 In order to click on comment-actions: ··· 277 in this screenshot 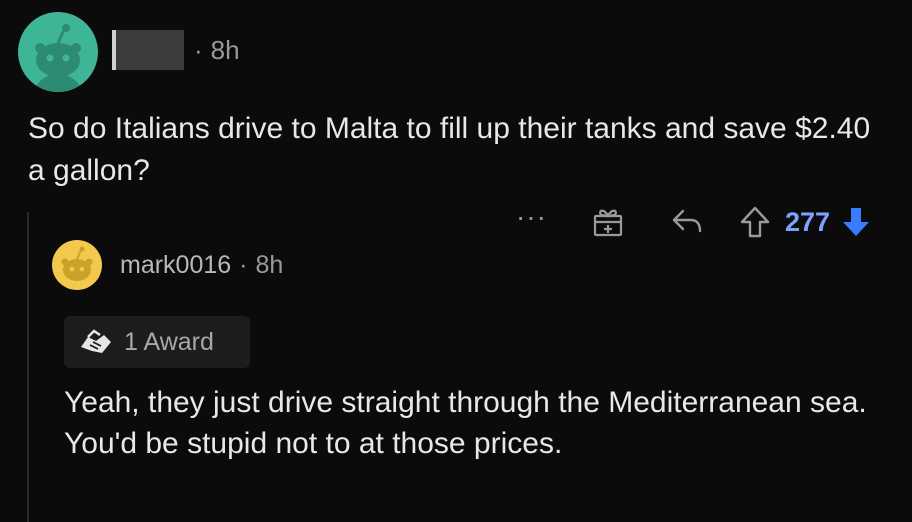, I will do `click(672, 222)`.